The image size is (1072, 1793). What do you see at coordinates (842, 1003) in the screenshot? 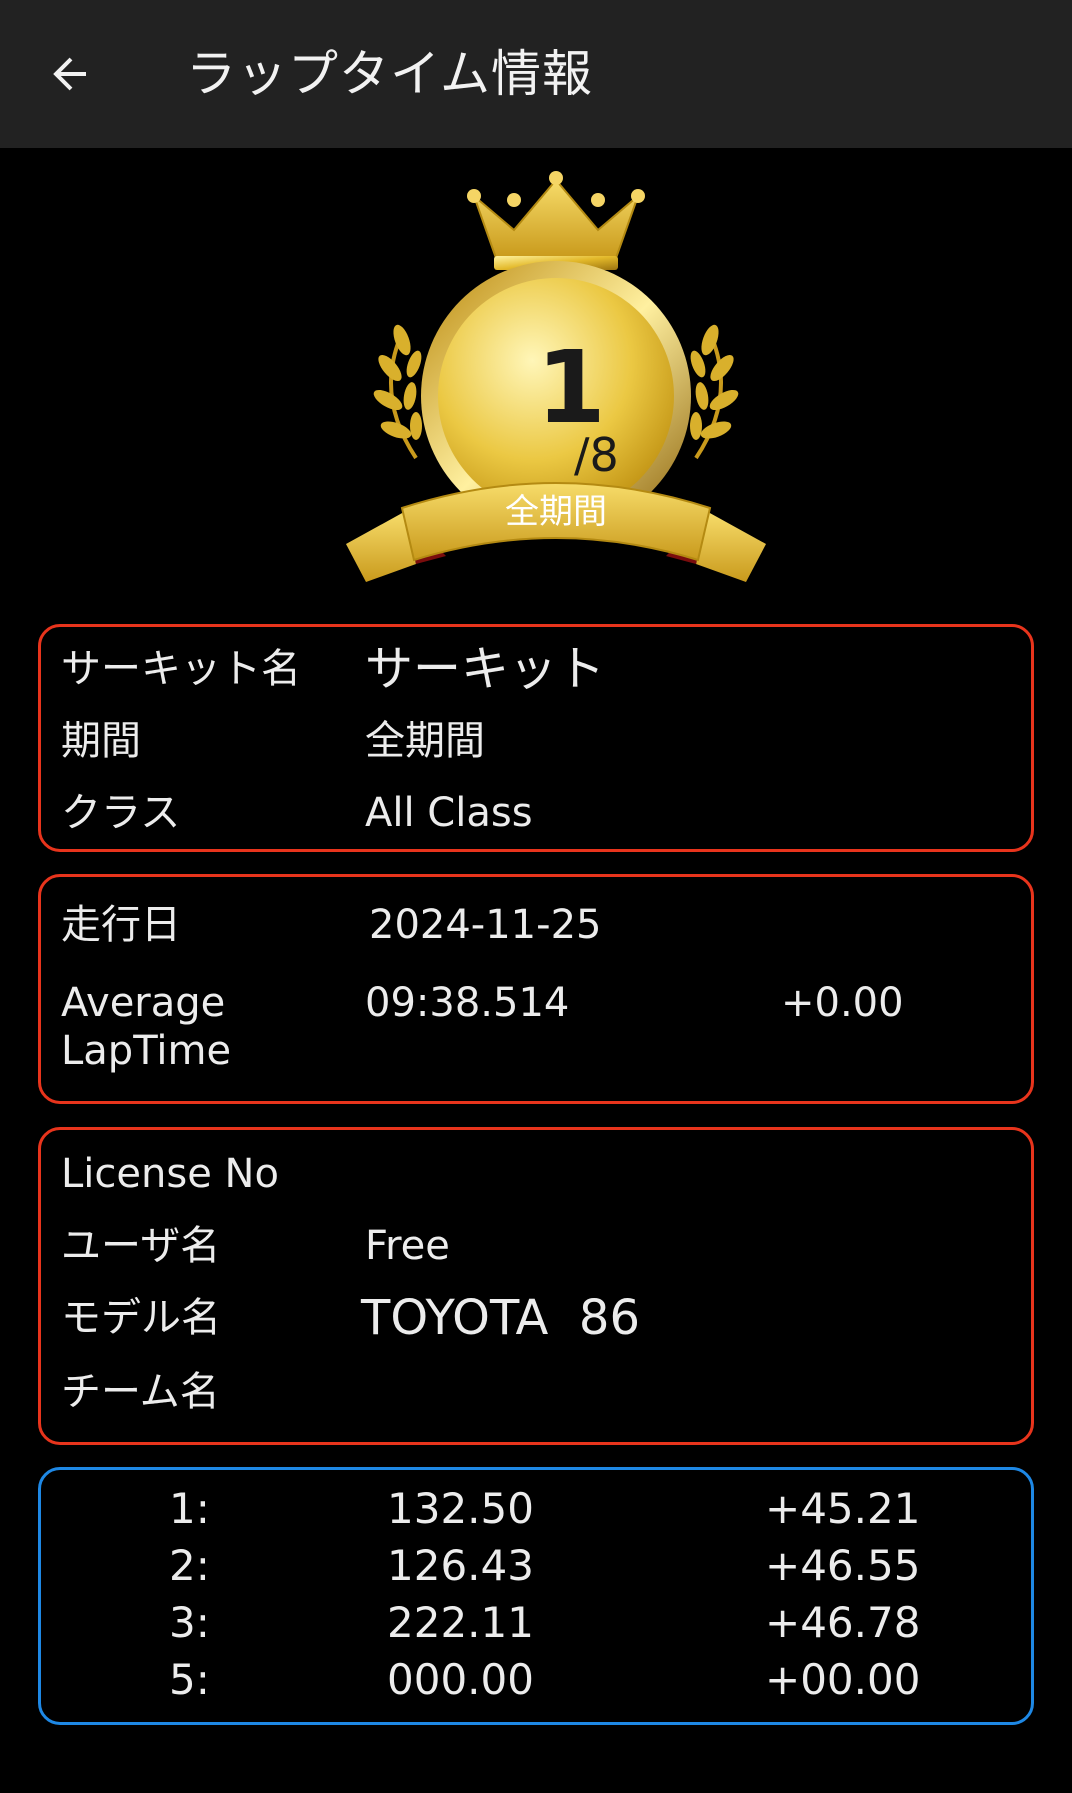
I see `average-laptime-diff: +0.00` at bounding box center [842, 1003].